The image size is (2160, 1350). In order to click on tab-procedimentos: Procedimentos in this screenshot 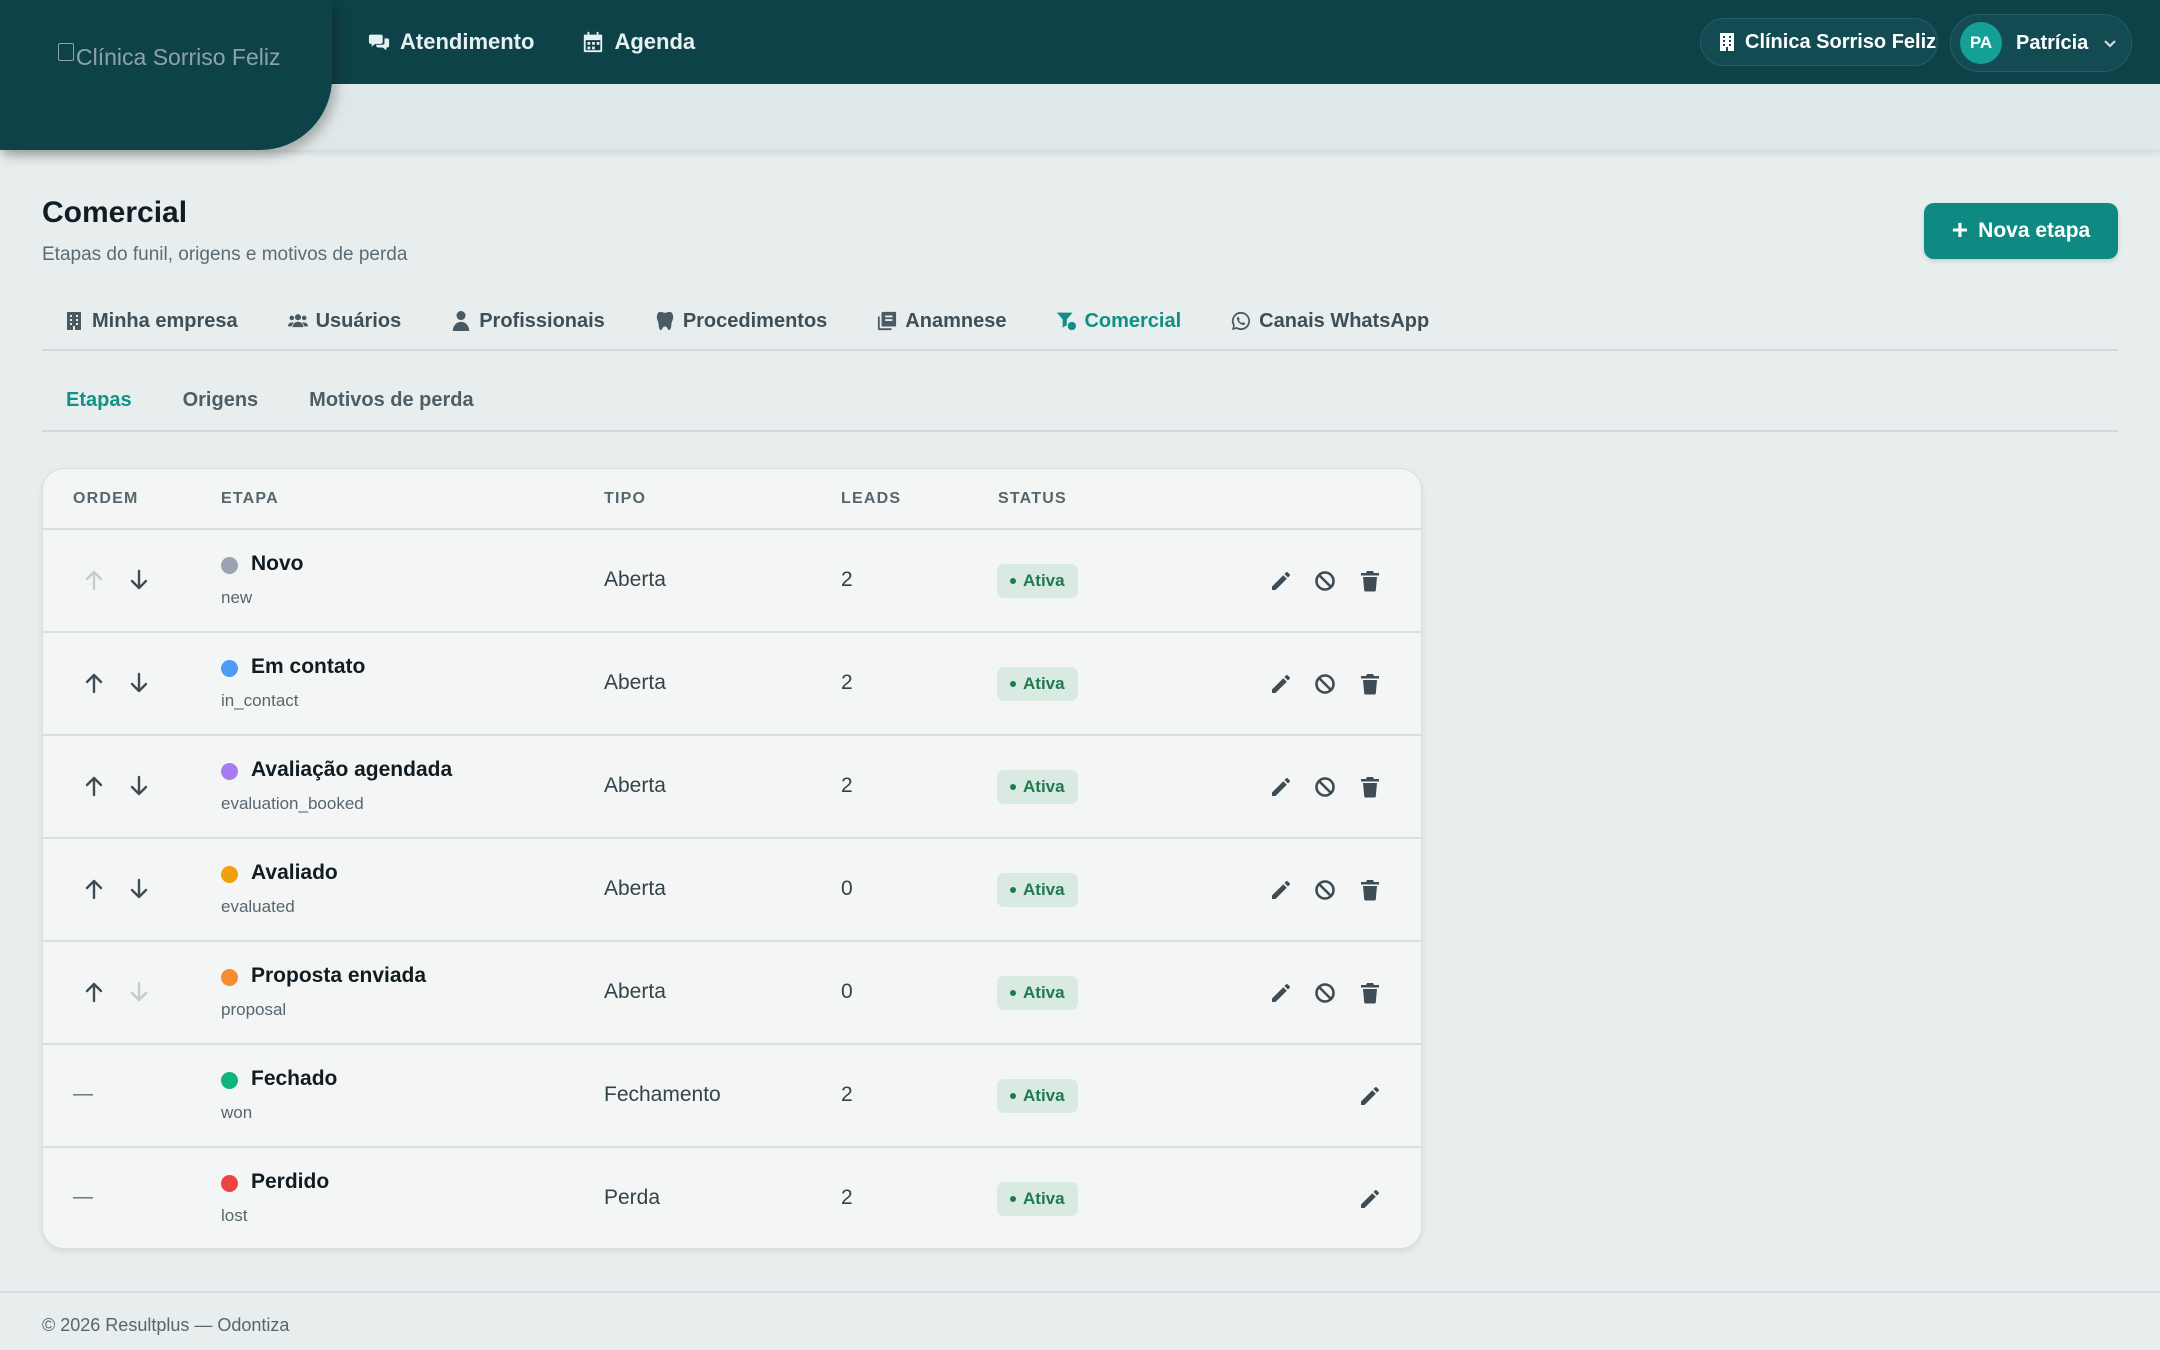, I will do `click(741, 321)`.